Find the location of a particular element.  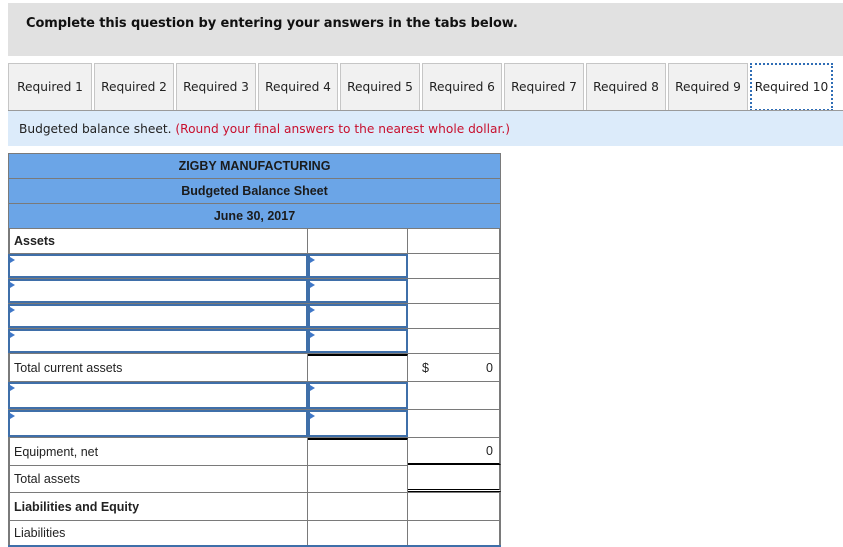

tab-required-5: Required 5 is located at coordinates (380, 86).